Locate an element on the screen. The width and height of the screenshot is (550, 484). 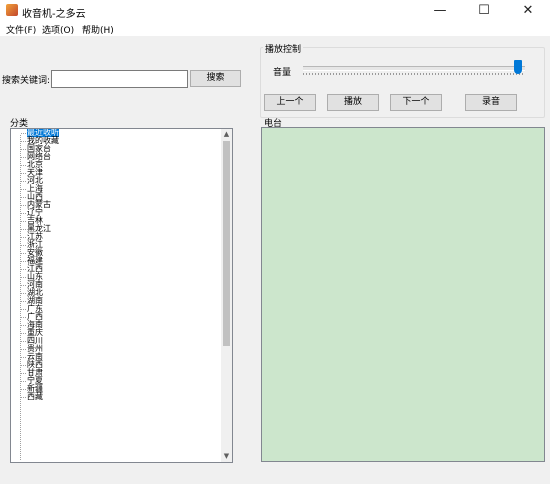
app-icon is located at coordinates (12, 10).